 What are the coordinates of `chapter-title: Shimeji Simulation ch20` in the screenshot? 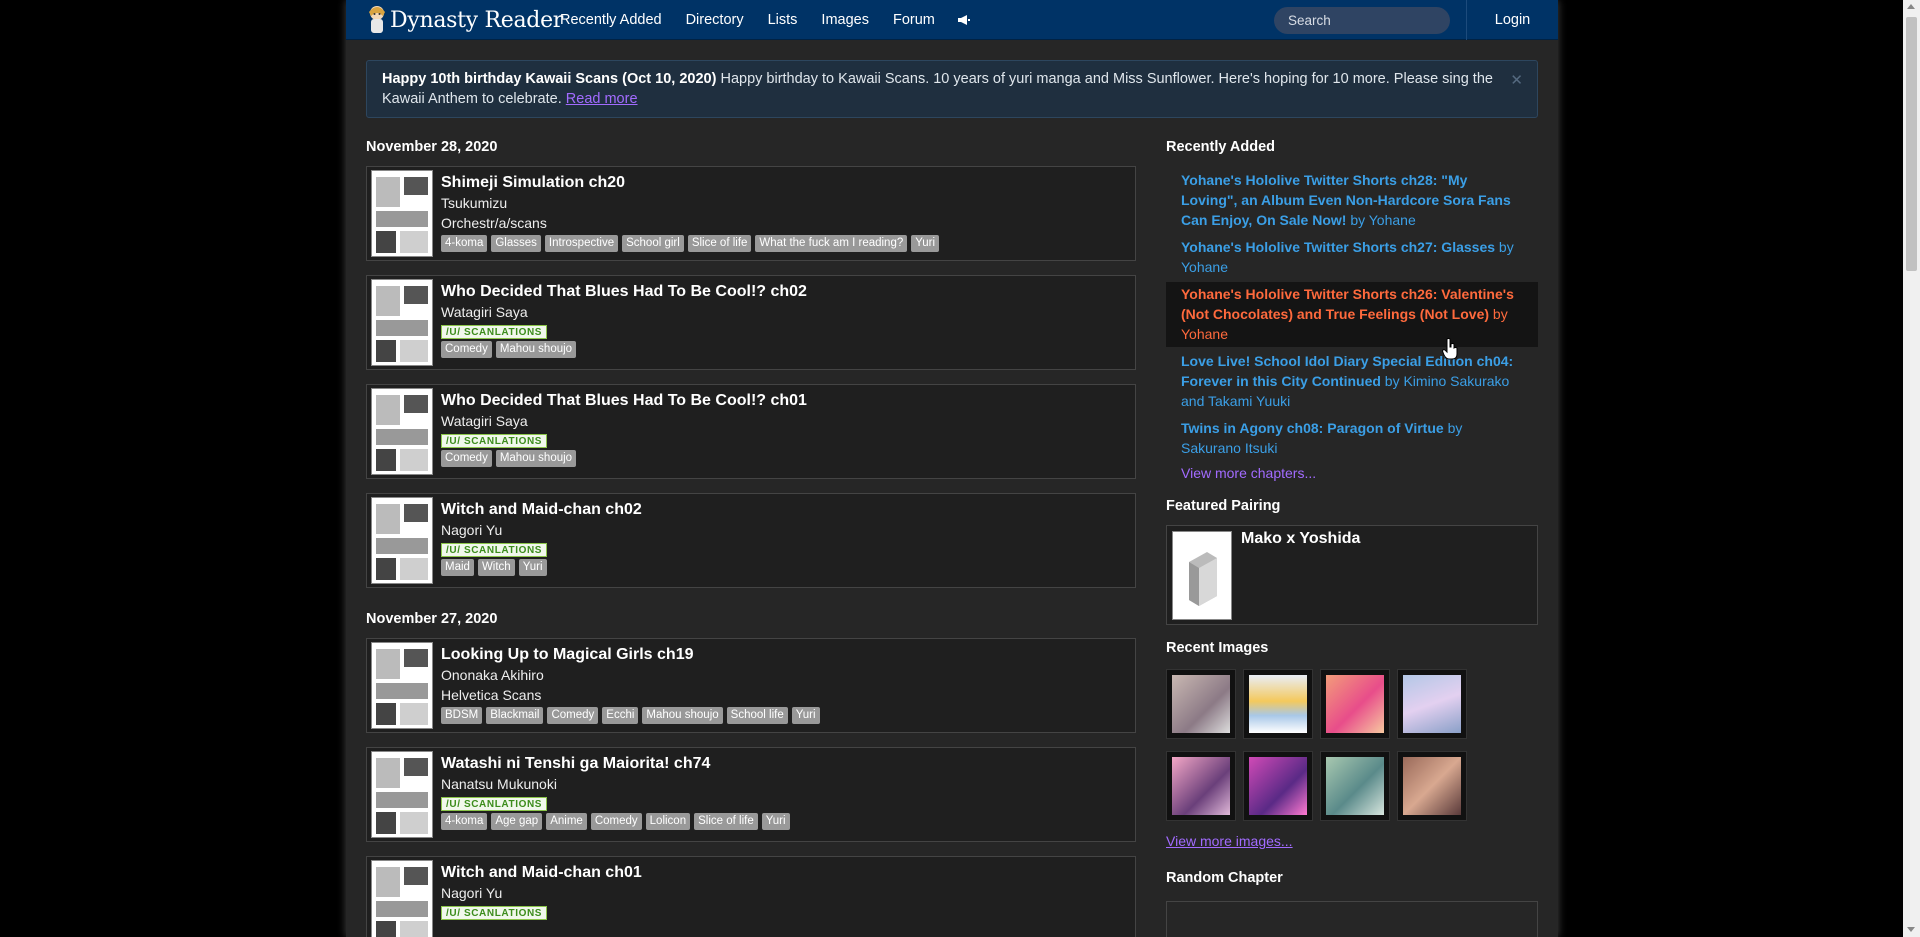 It's located at (692, 183).